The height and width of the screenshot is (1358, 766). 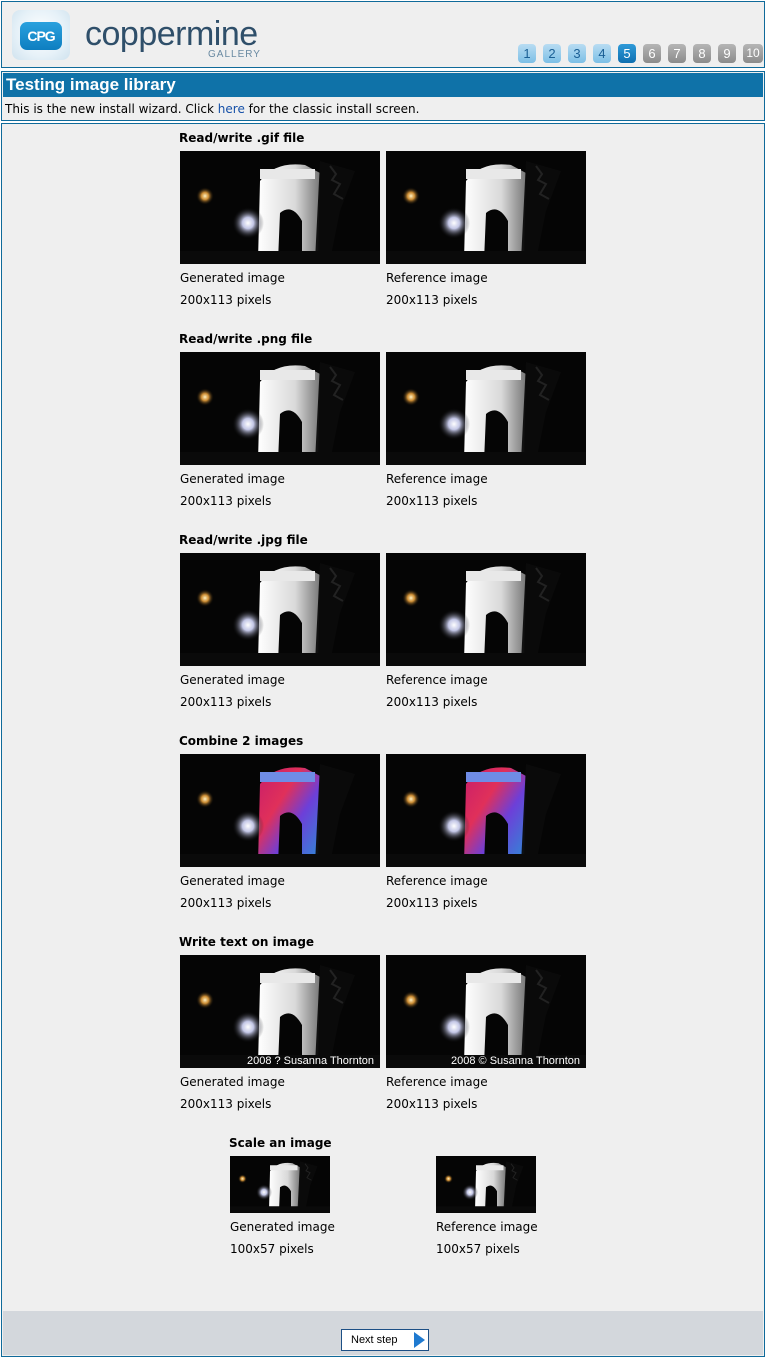 I want to click on test-title: Combine 2 images, so click(x=241, y=741).